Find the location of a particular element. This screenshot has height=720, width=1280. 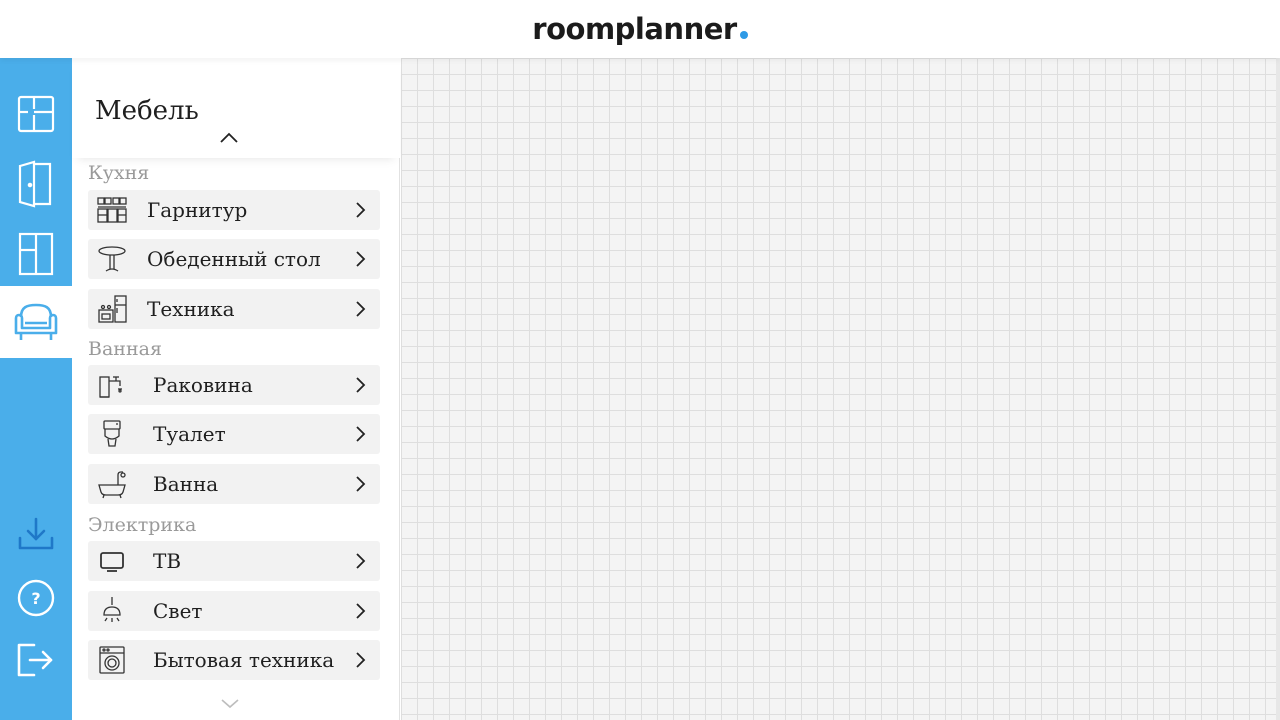

washing-machine-icon is located at coordinates (112, 660).